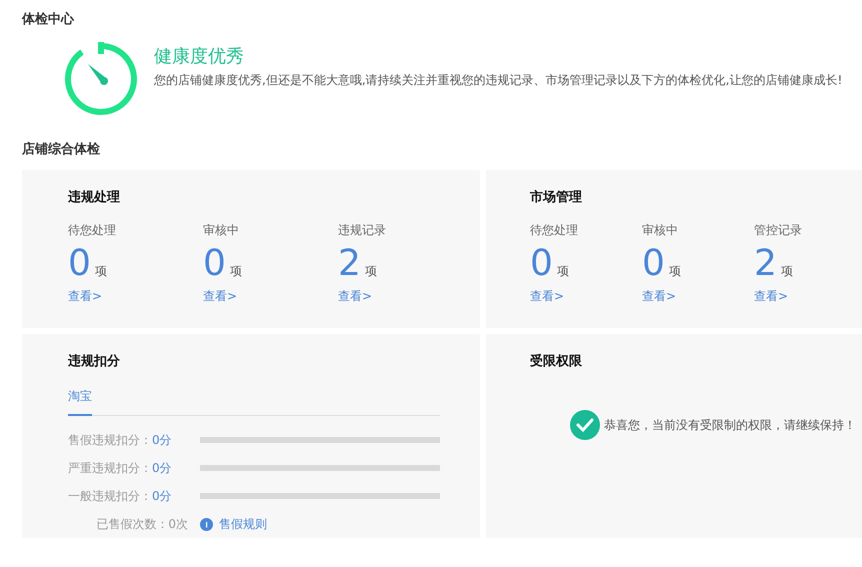 The width and height of the screenshot is (862, 567). Describe the element at coordinates (585, 425) in the screenshot. I see `check-icon` at that location.